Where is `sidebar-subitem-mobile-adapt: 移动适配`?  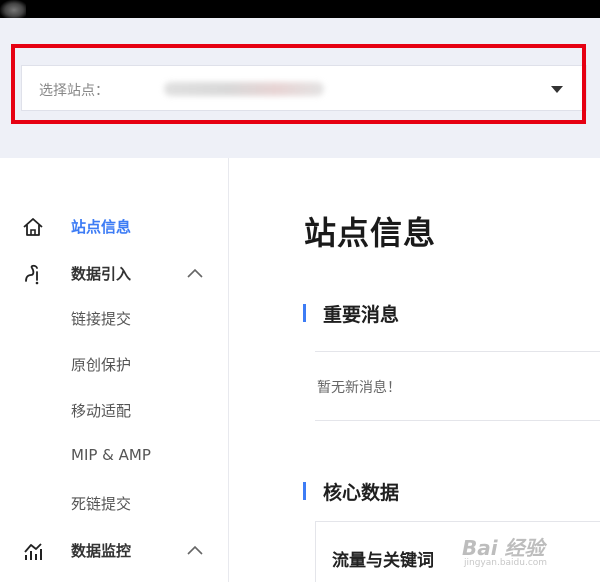 sidebar-subitem-mobile-adapt: 移动适配 is located at coordinates (114, 410).